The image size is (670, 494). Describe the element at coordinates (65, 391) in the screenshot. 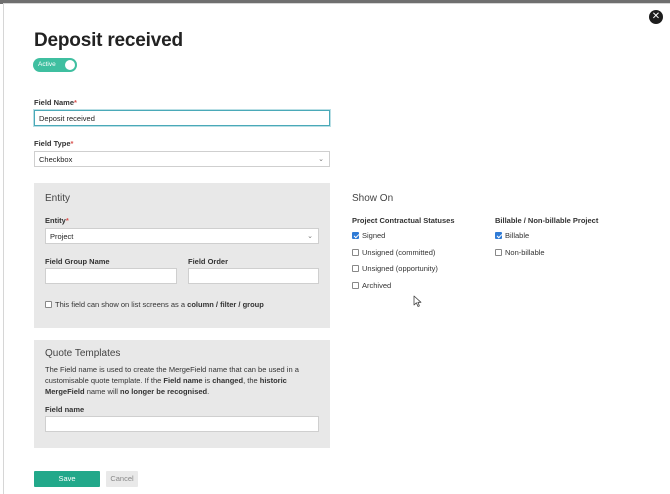

I see `desc-bold: MergeField` at that location.